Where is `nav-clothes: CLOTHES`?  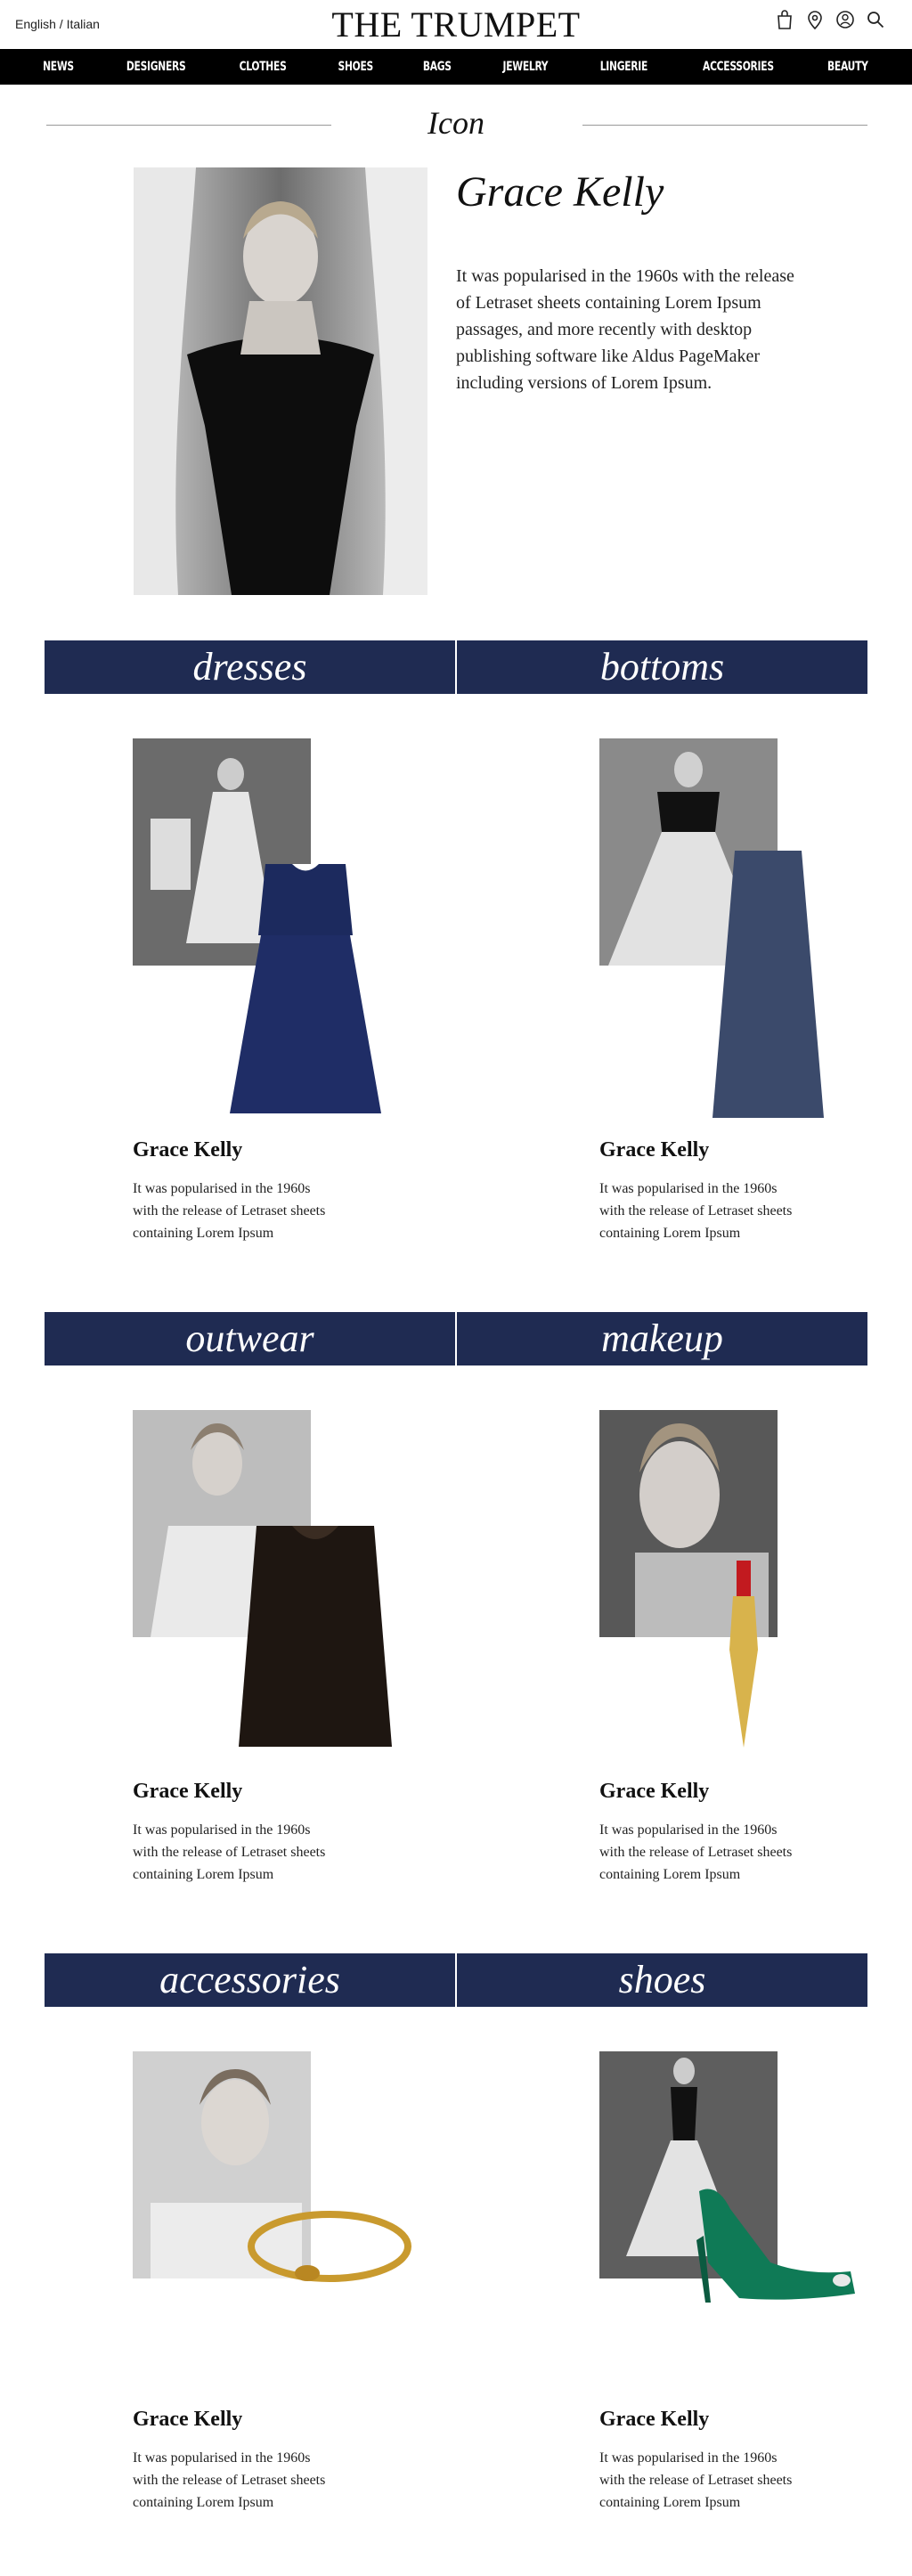 nav-clothes: CLOTHES is located at coordinates (262, 67).